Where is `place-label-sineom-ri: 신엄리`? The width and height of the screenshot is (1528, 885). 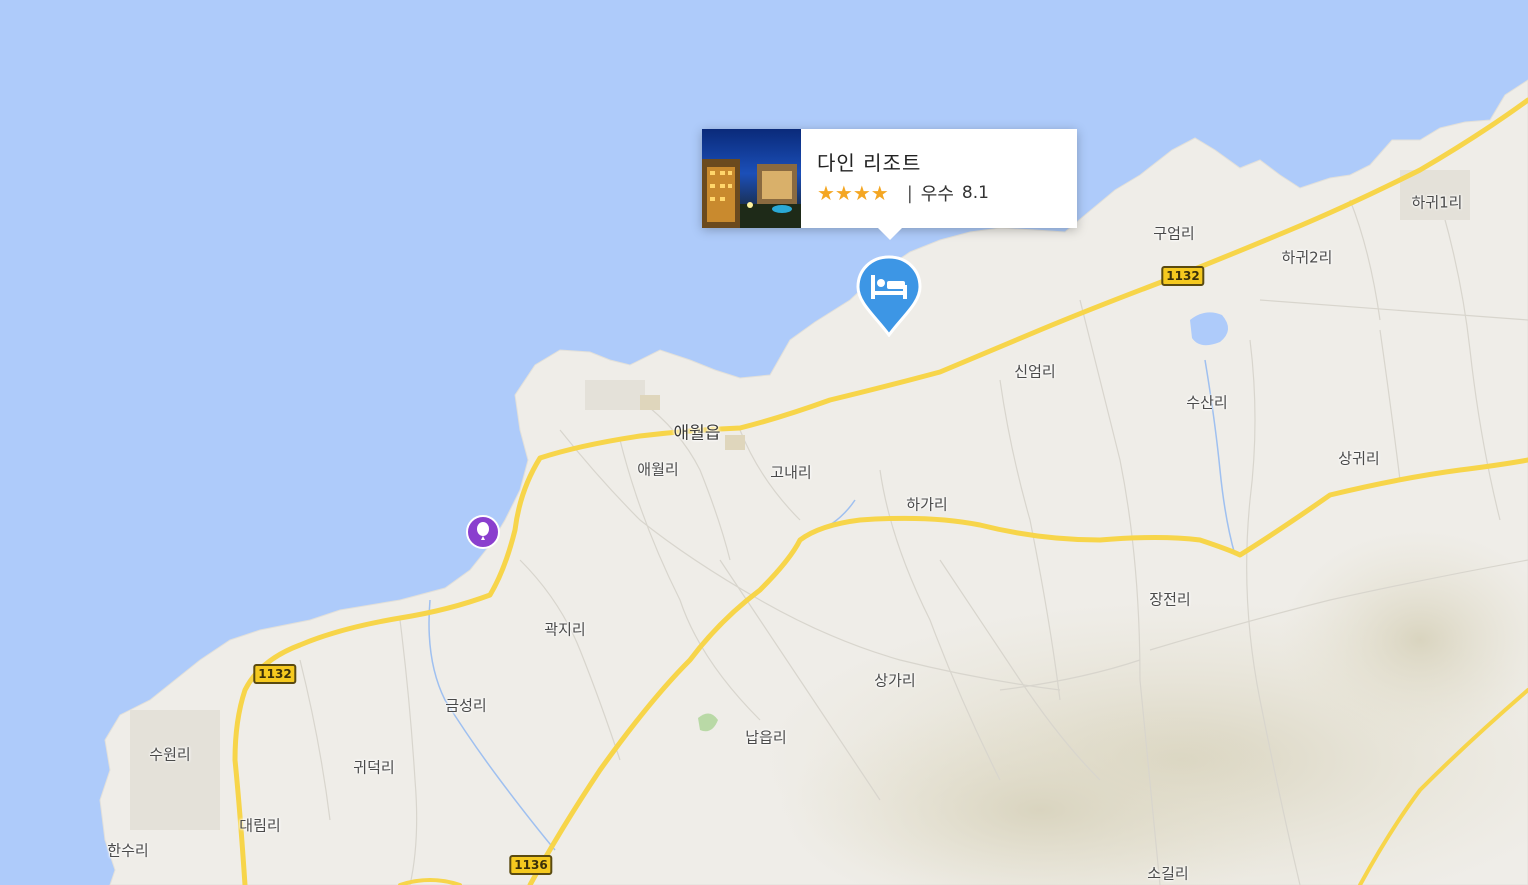 place-label-sineom-ri: 신엄리 is located at coordinates (1035, 371).